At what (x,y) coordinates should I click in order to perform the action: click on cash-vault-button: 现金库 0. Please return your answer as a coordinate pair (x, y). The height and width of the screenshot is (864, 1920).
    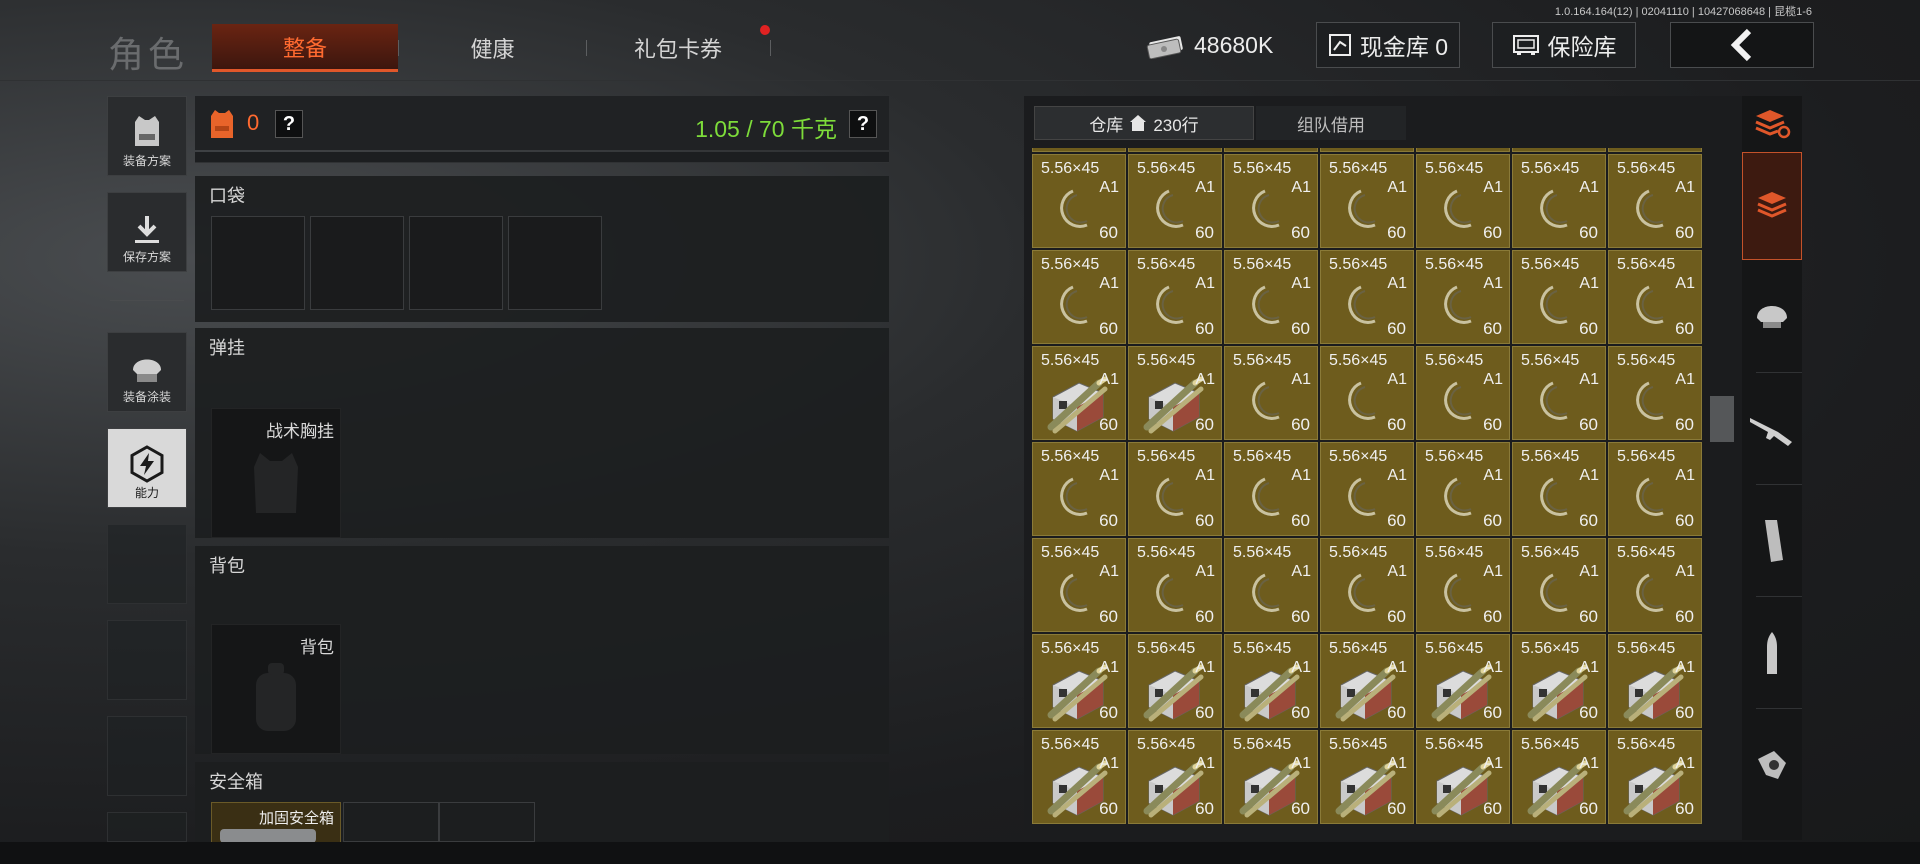
    Looking at the image, I should click on (1388, 45).